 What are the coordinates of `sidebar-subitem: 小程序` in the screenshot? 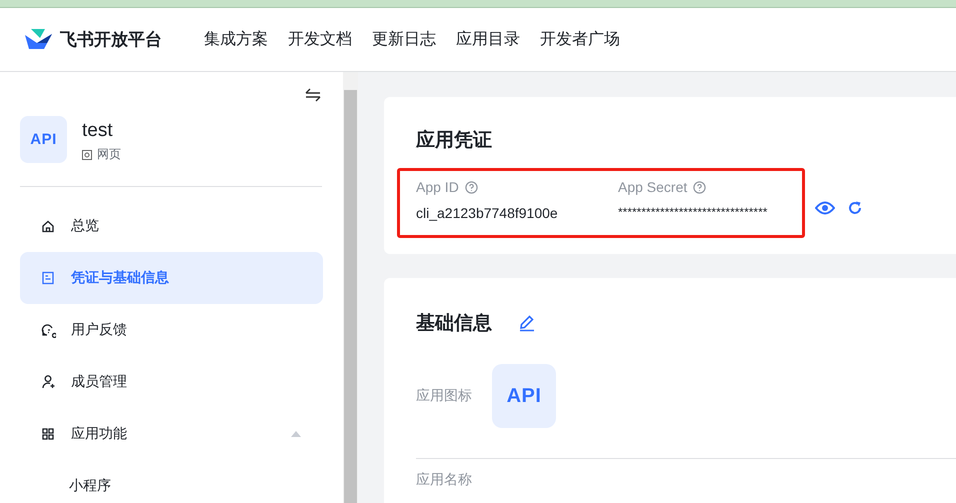 It's located at (171, 481).